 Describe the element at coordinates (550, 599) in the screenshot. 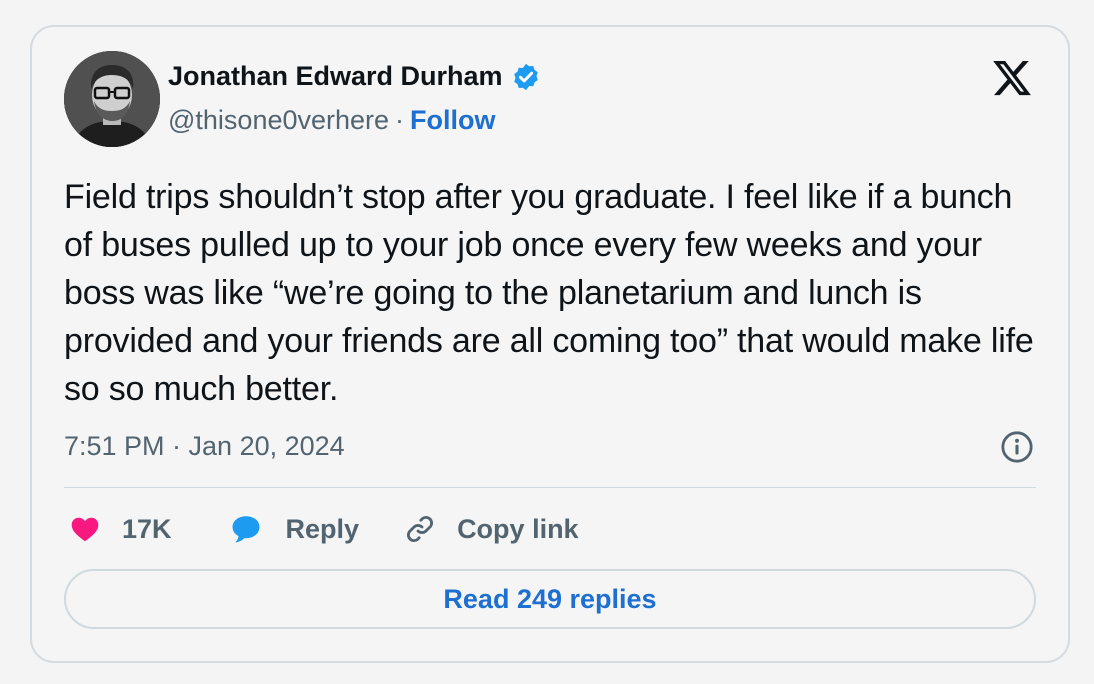

I see `read-replies-button: Read 249 replies` at that location.